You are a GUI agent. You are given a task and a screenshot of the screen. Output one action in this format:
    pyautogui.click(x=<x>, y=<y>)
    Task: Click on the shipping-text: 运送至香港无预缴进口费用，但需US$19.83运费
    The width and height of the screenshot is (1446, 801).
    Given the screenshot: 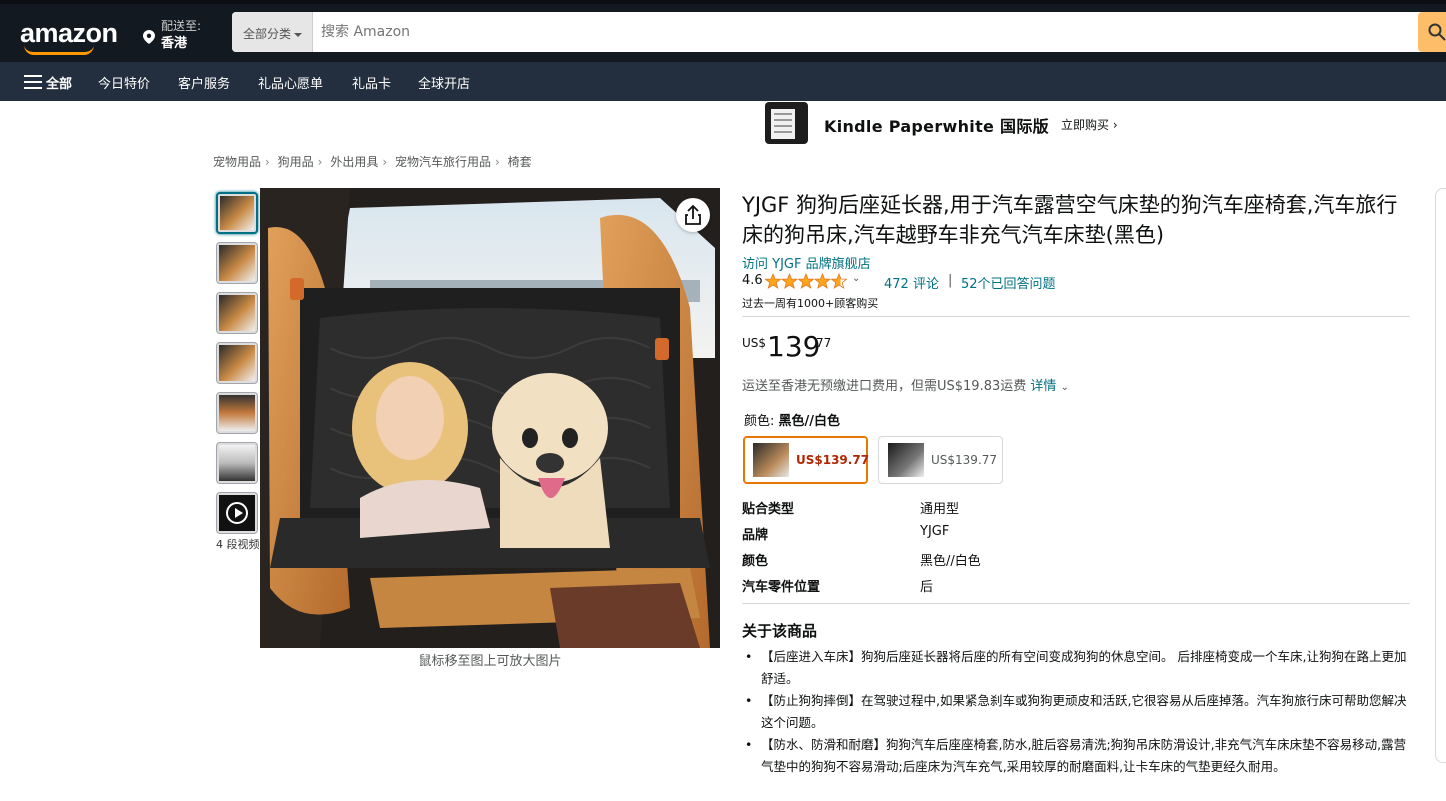 What is the action you would take?
    pyautogui.click(x=884, y=386)
    